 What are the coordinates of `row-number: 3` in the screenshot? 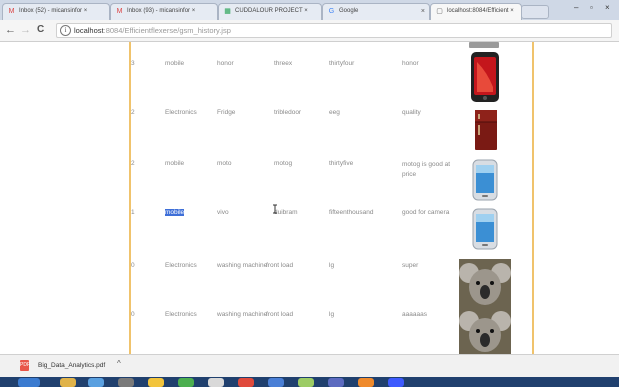 It's located at (133, 63).